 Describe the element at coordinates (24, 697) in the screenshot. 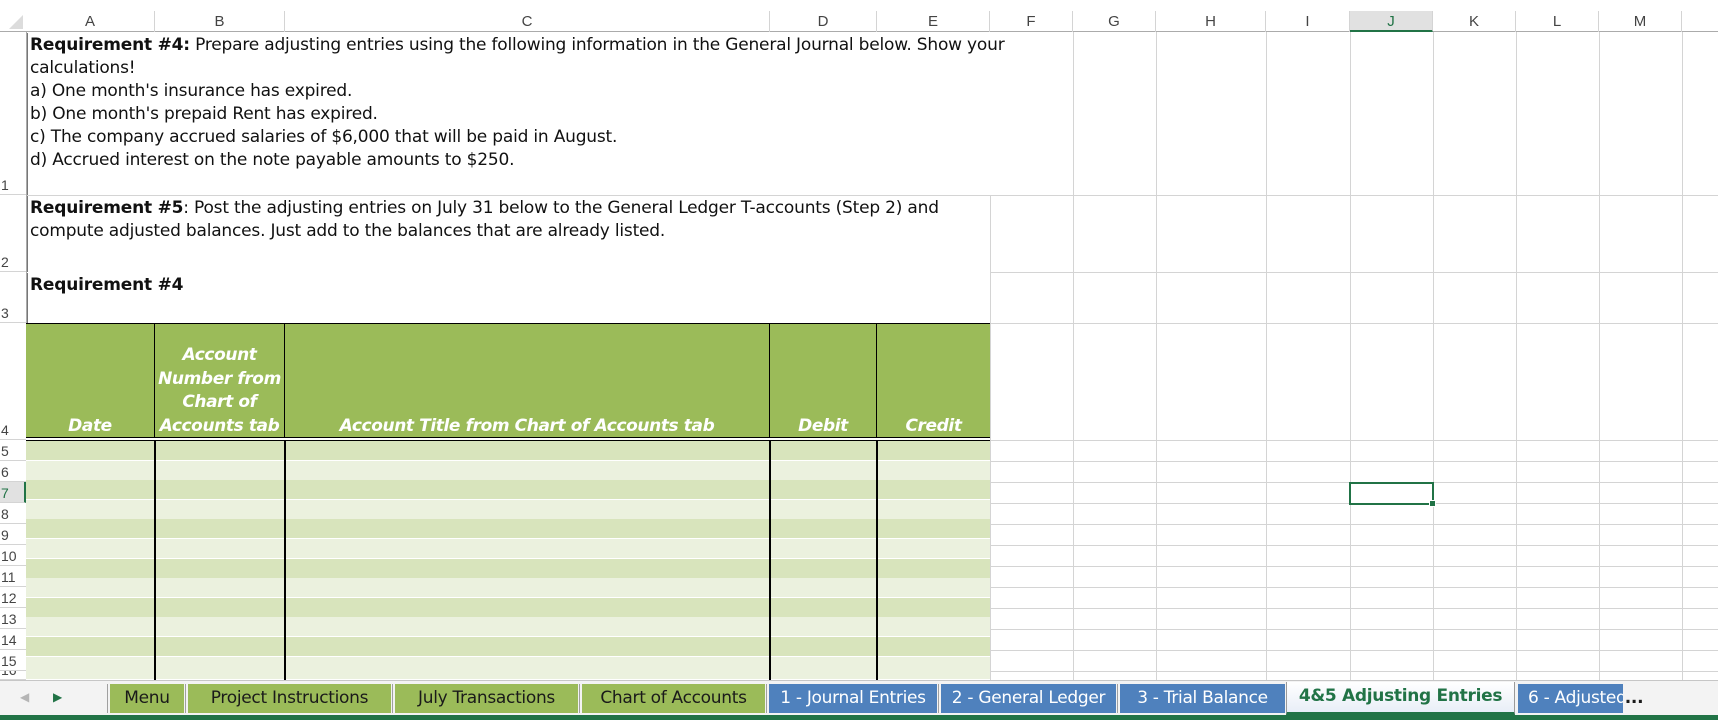

I see `scroll-tabs-left-icon: ◀` at that location.